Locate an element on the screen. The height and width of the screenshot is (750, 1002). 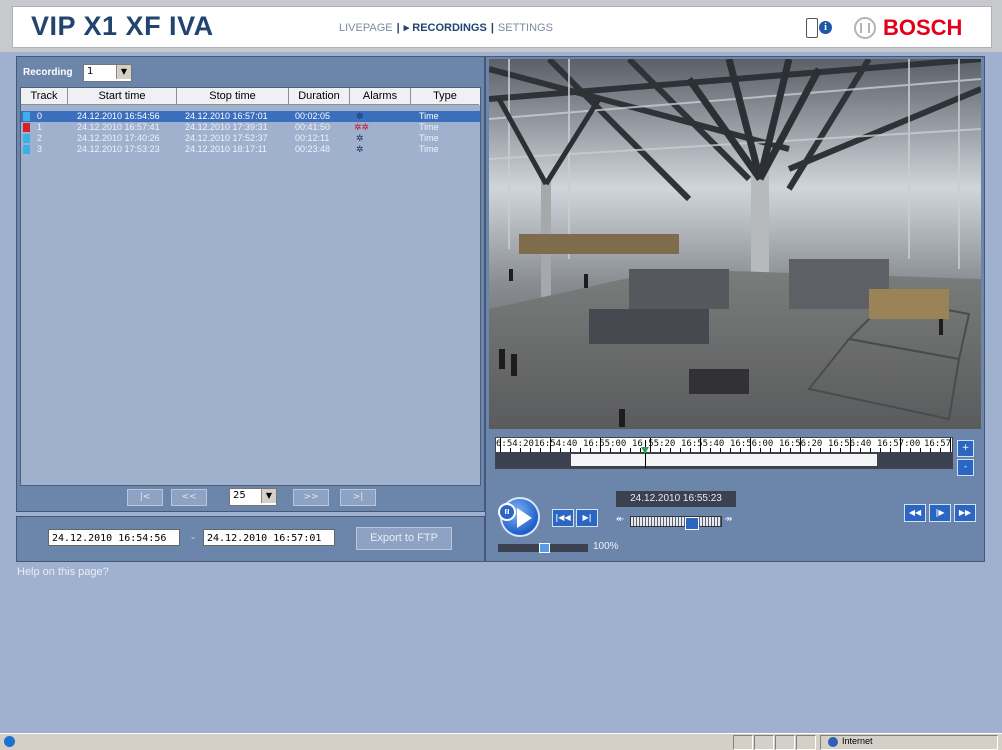
zoom-out-icon: - is located at coordinates (965, 467).